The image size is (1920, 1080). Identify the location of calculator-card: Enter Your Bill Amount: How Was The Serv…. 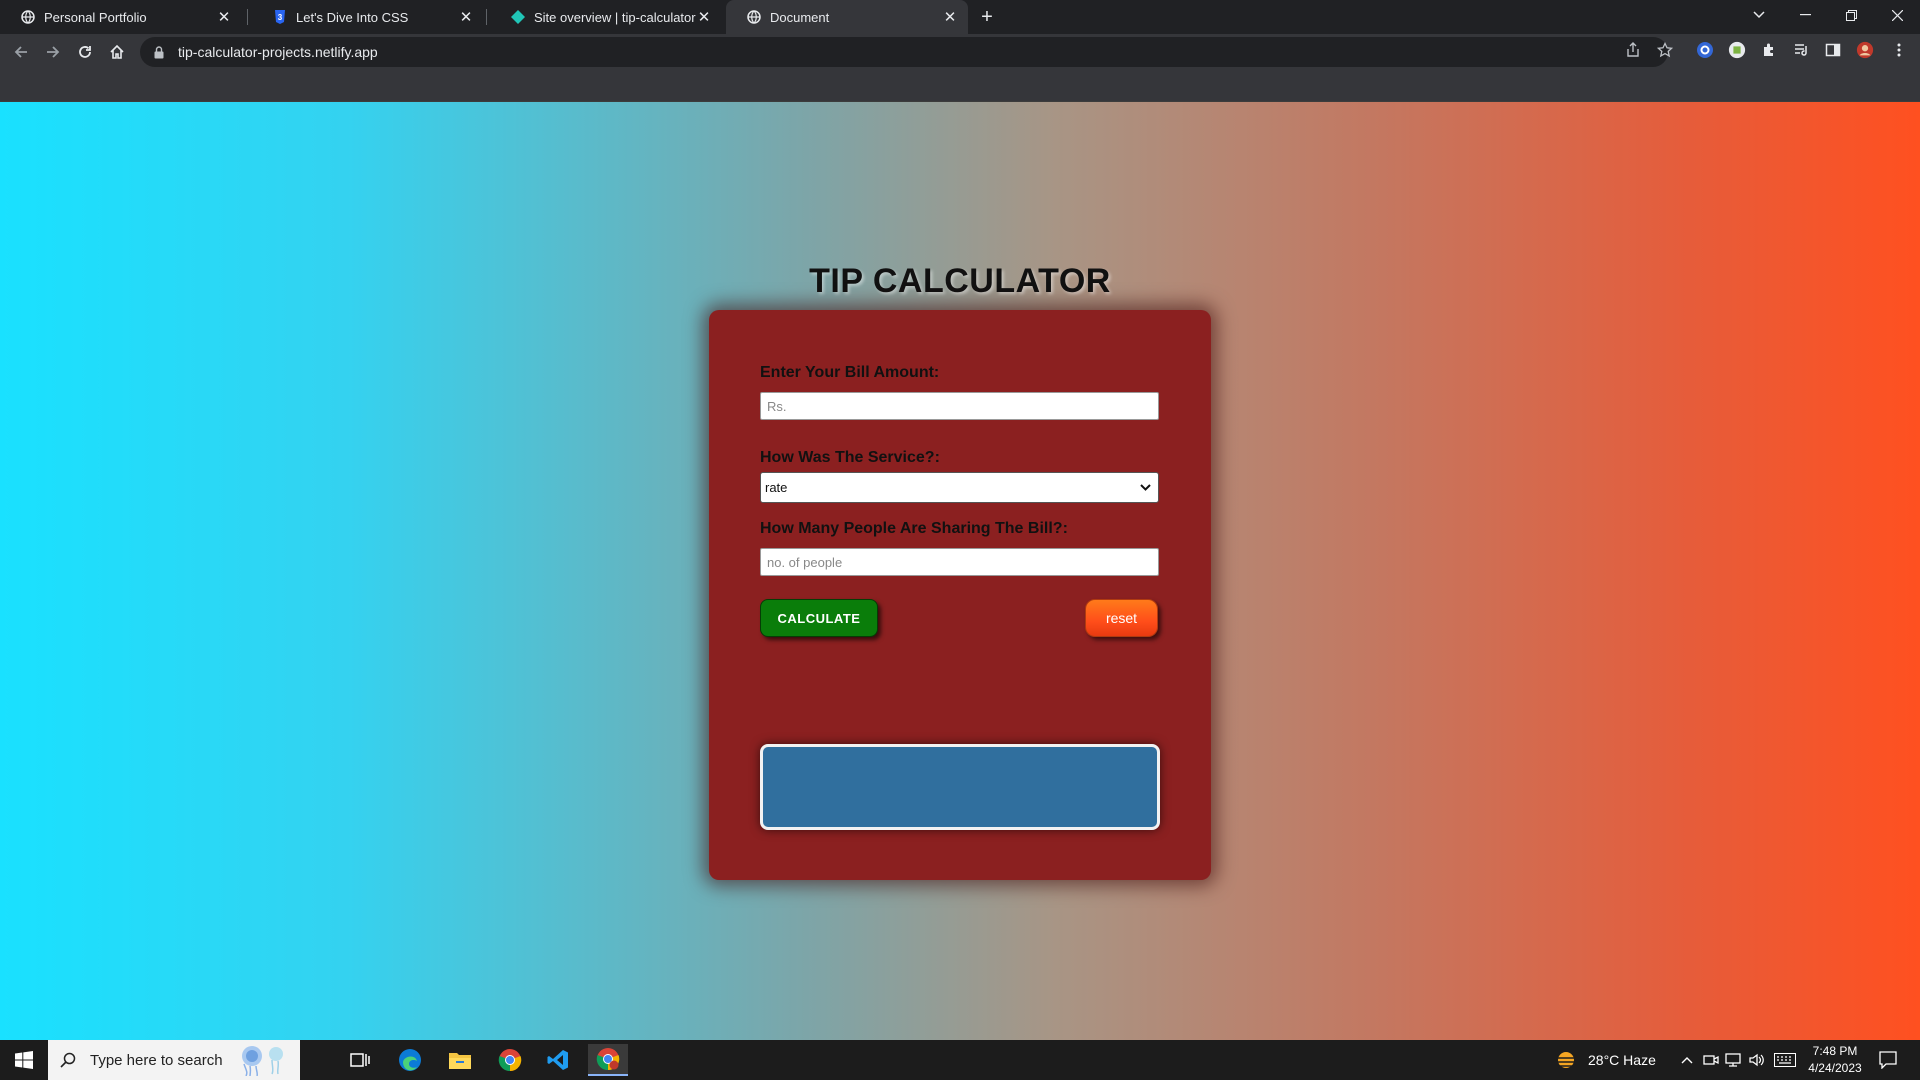
(960, 595).